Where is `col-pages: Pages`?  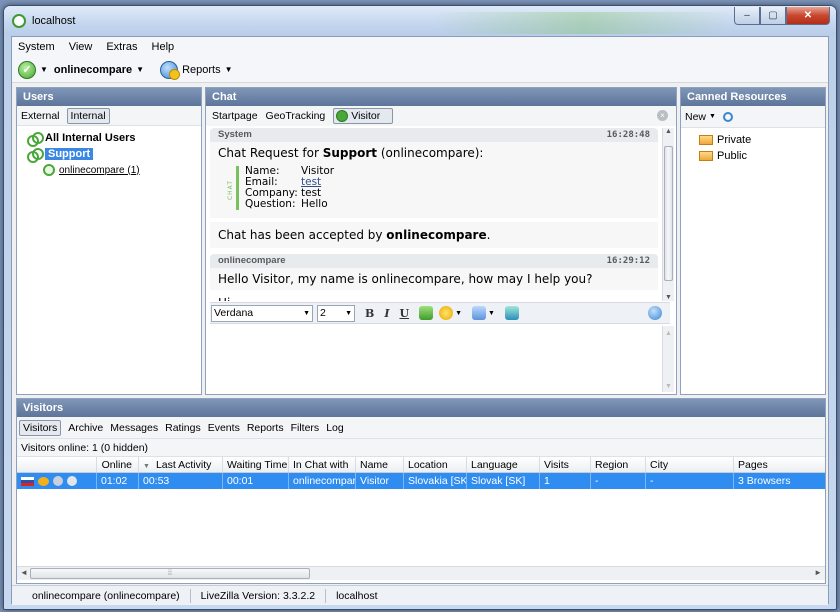 col-pages: Pages is located at coordinates (779, 464).